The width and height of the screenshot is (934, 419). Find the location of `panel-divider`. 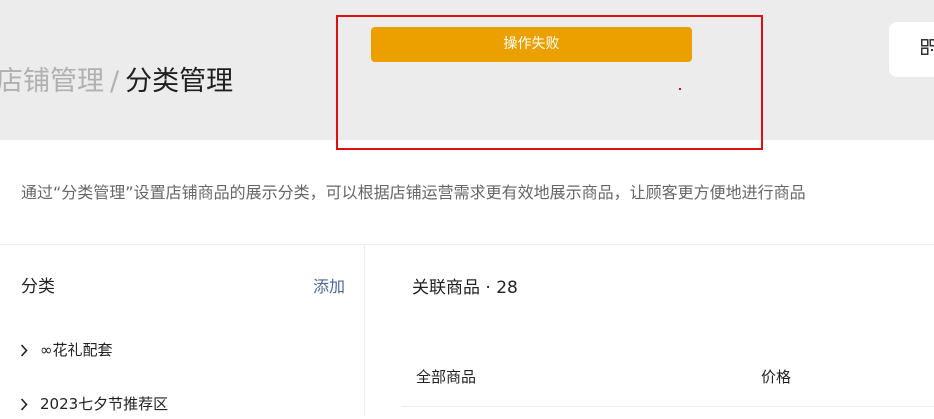

panel-divider is located at coordinates (364, 330).